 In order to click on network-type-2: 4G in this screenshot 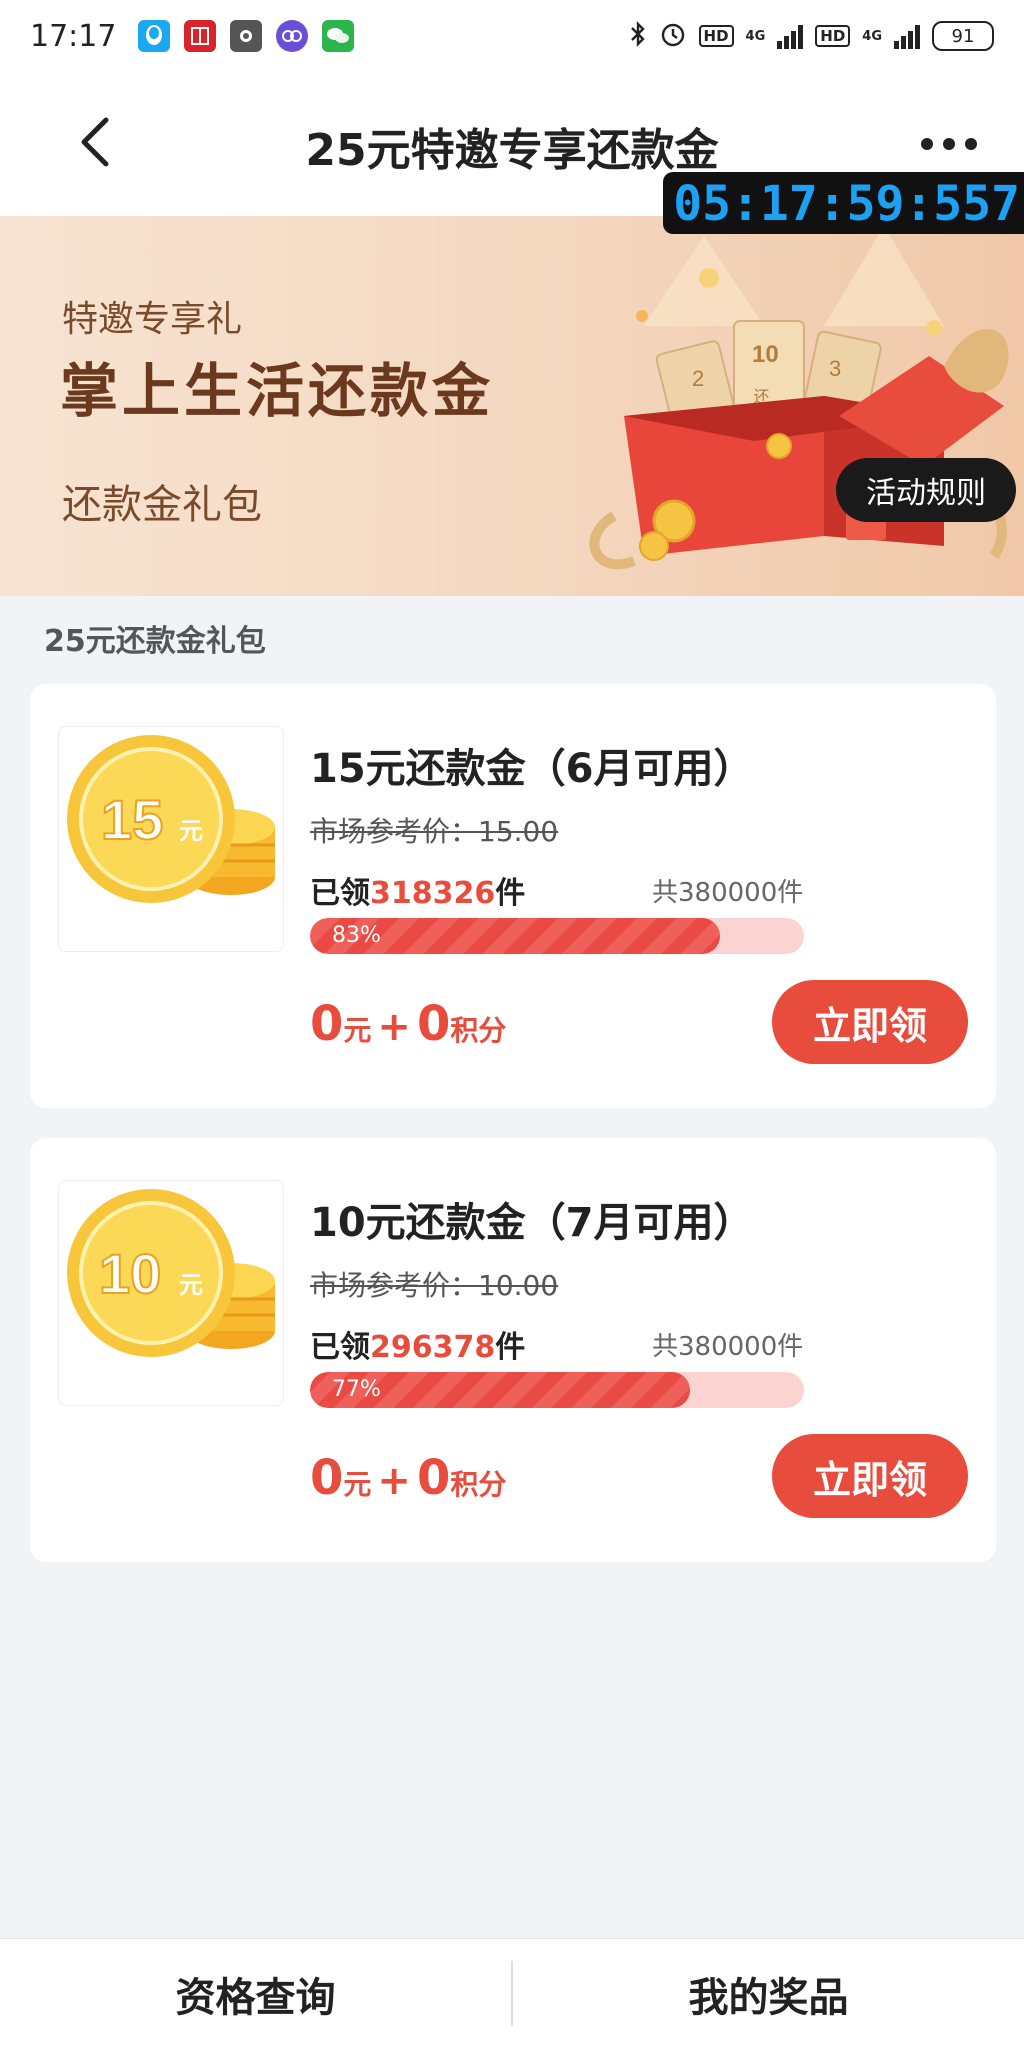, I will do `click(872, 36)`.